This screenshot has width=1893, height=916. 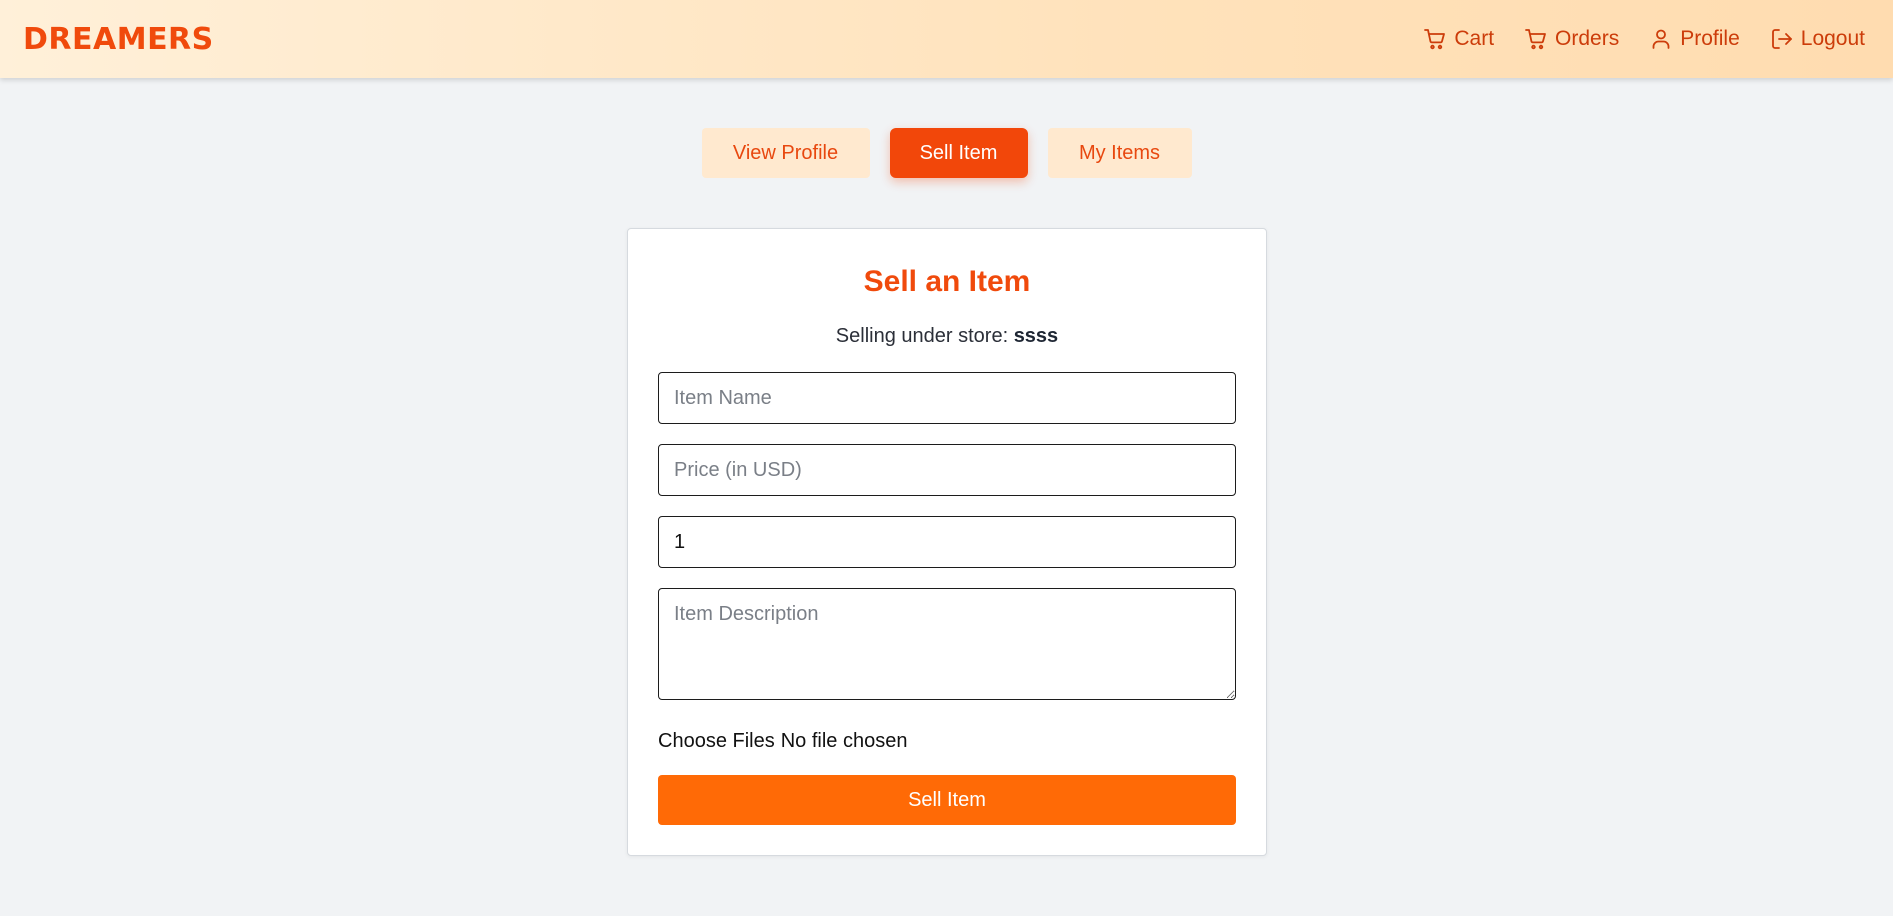 I want to click on store-prefix-label: Selling under store:, so click(x=924, y=336).